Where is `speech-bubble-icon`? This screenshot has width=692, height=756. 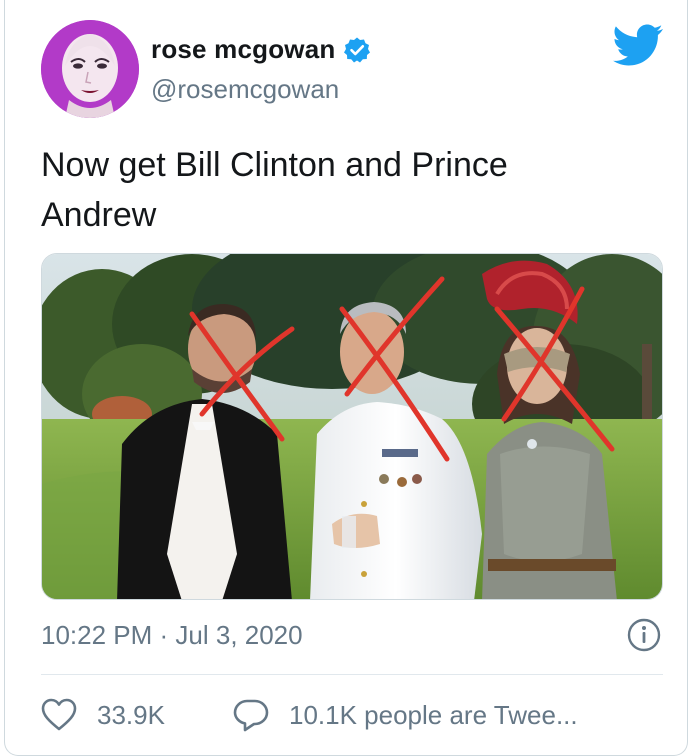 speech-bubble-icon is located at coordinates (251, 715).